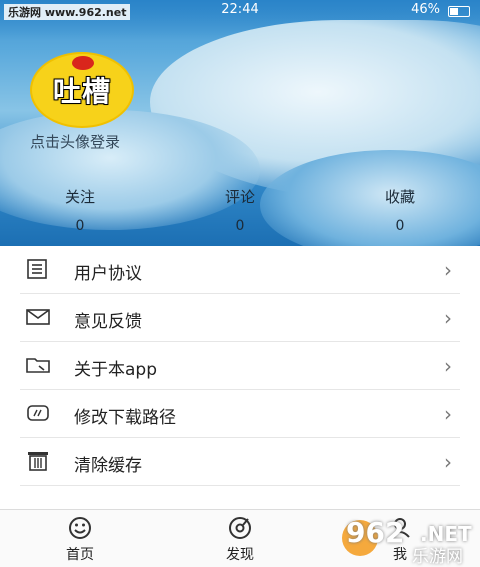 The image size is (480, 567). I want to click on brand-number: 962, so click(375, 532).